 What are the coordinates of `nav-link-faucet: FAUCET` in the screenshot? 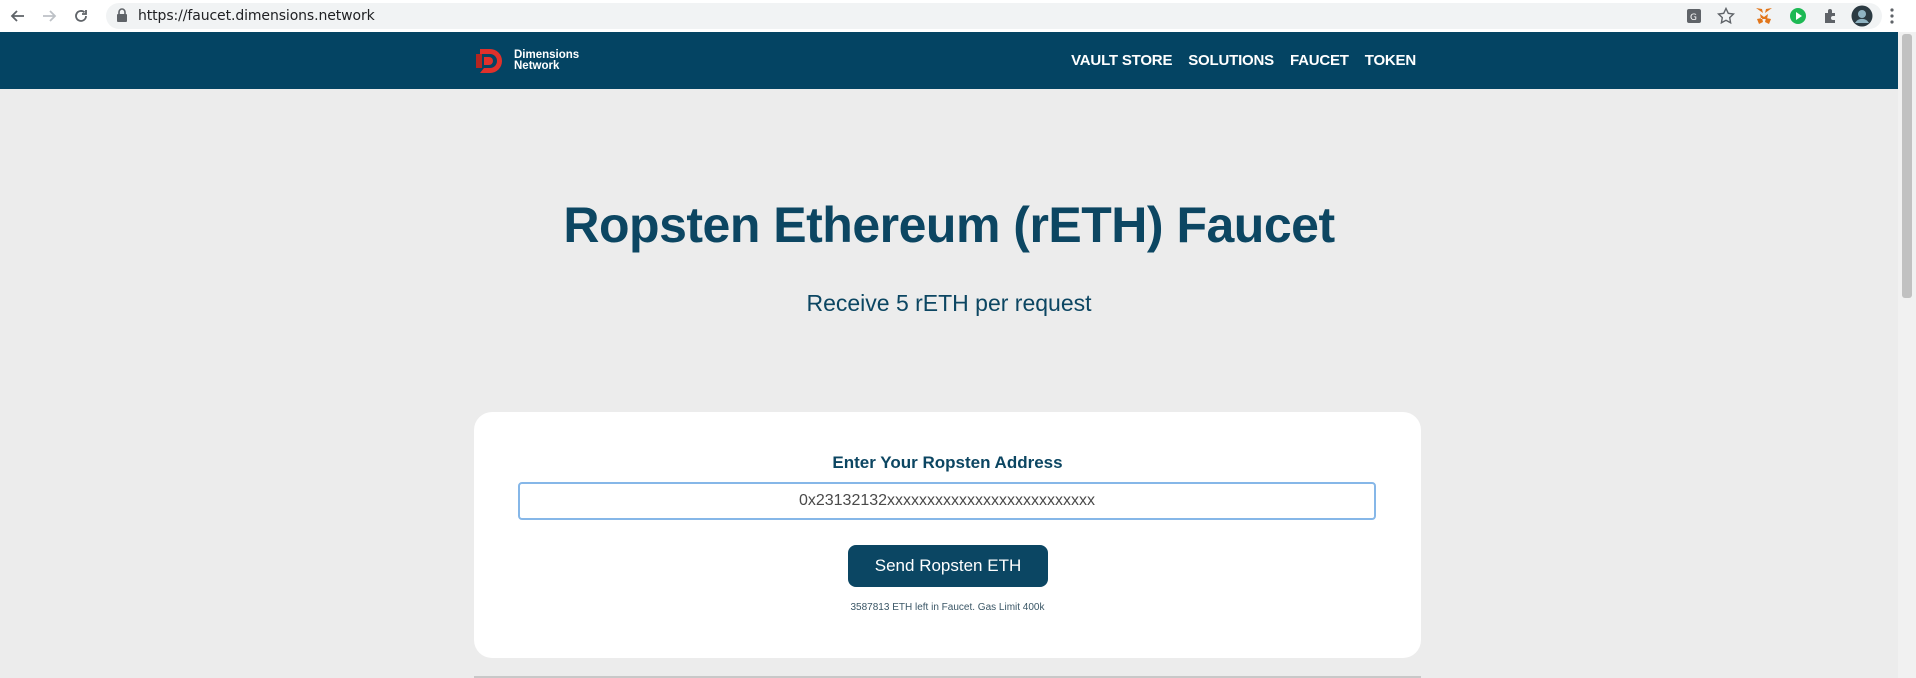 It's located at (1319, 60).